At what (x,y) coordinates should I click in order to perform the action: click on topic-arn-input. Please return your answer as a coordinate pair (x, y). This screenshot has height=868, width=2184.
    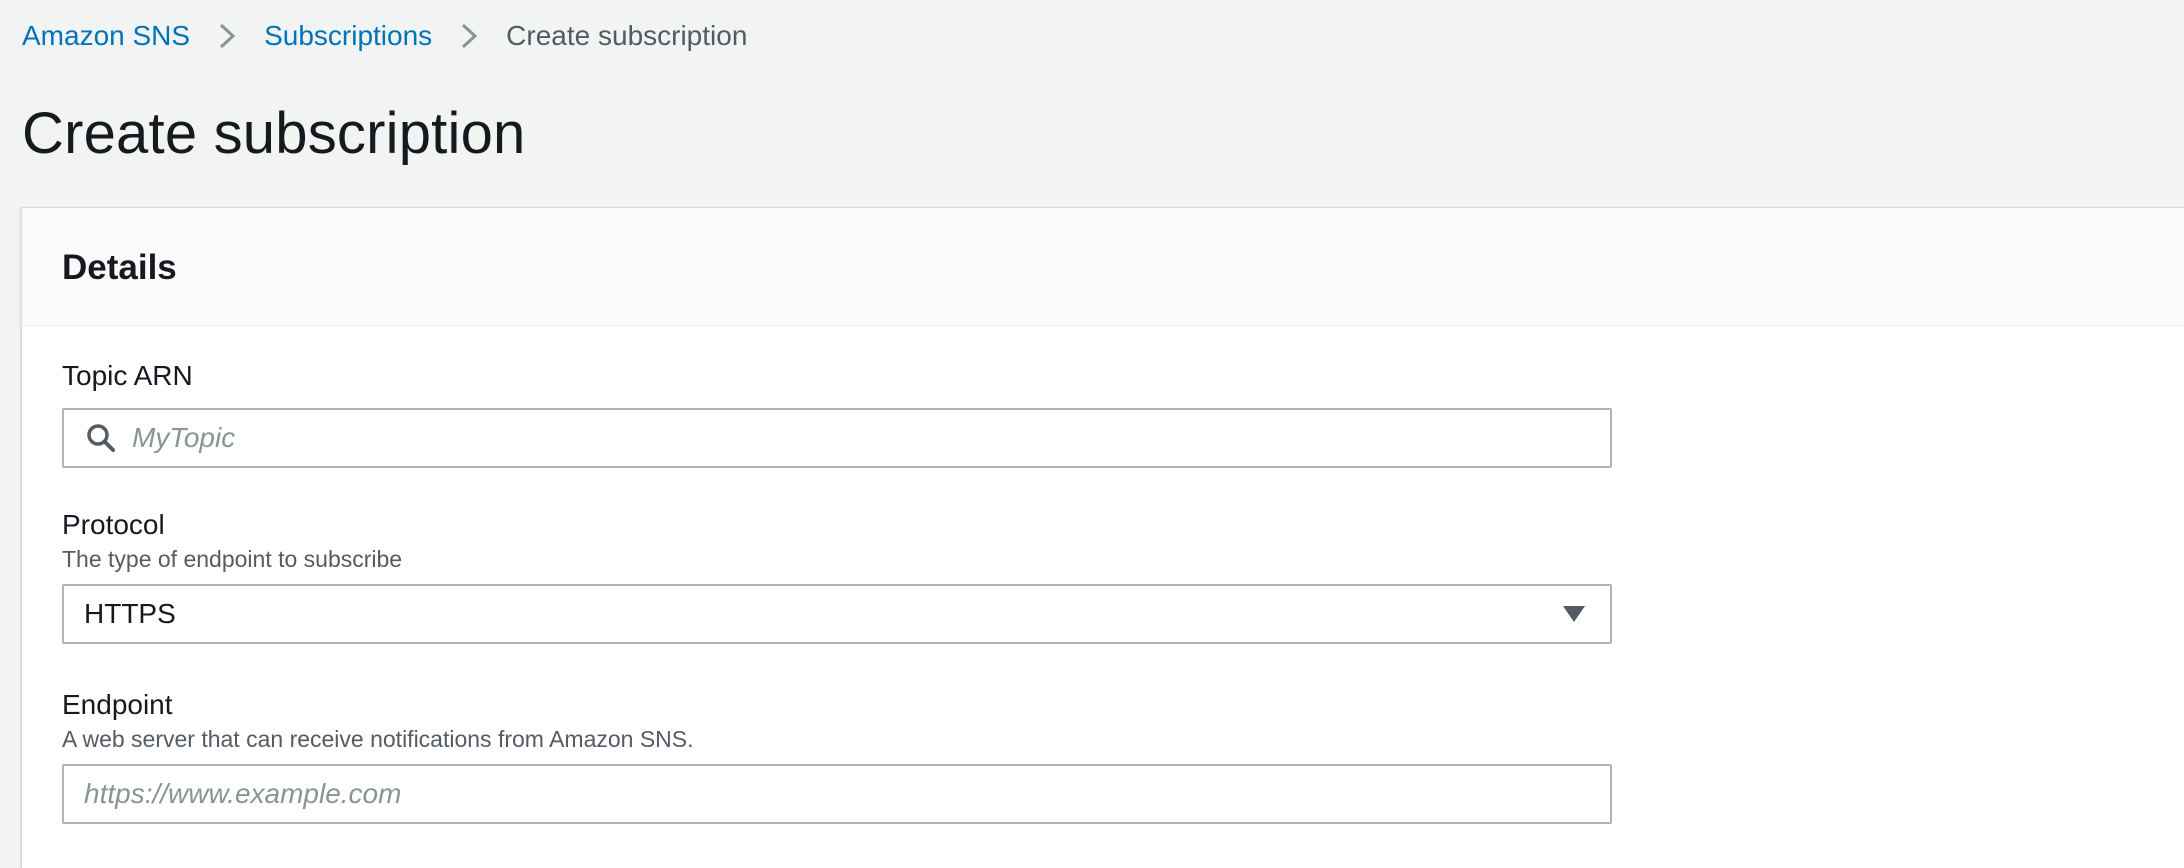
    Looking at the image, I should click on (871, 438).